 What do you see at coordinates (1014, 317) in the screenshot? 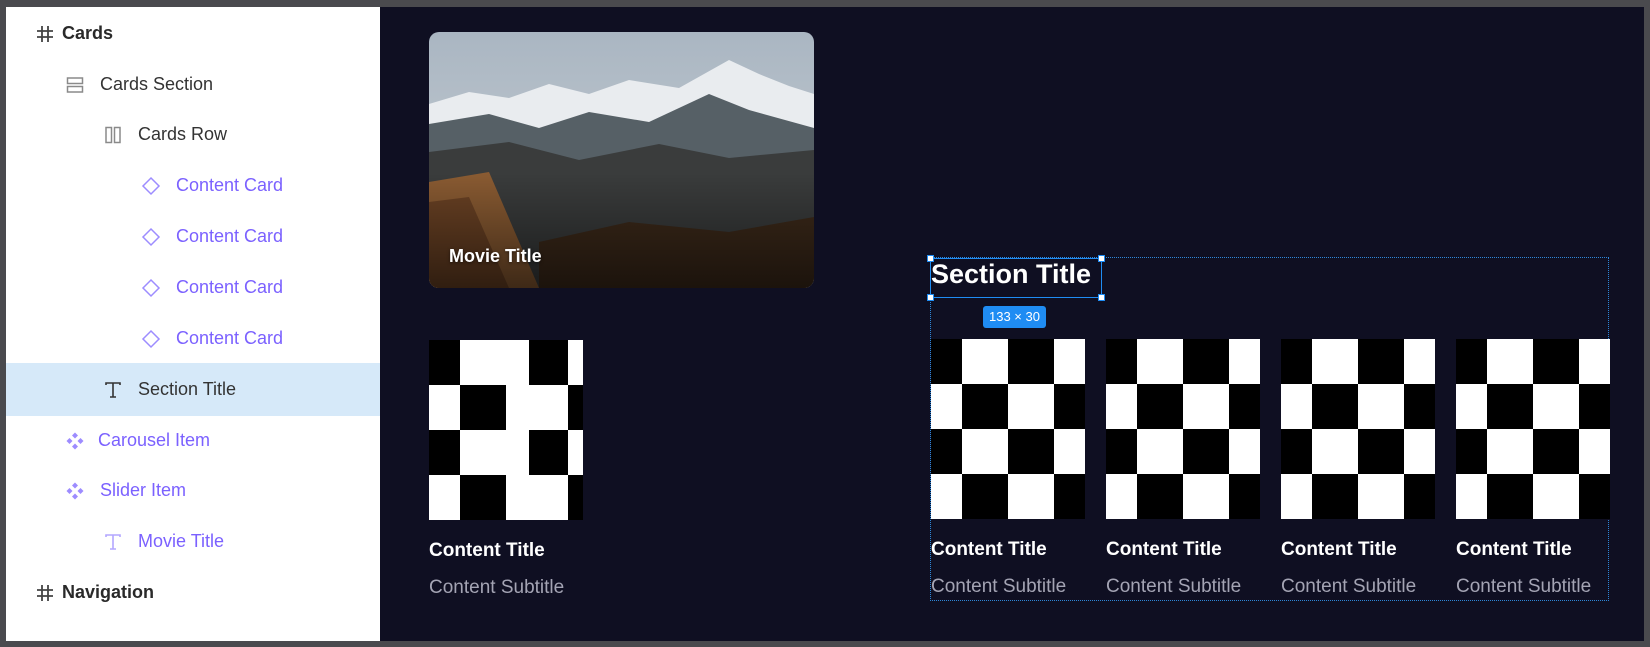
I see `size-badge: 133 × 30` at bounding box center [1014, 317].